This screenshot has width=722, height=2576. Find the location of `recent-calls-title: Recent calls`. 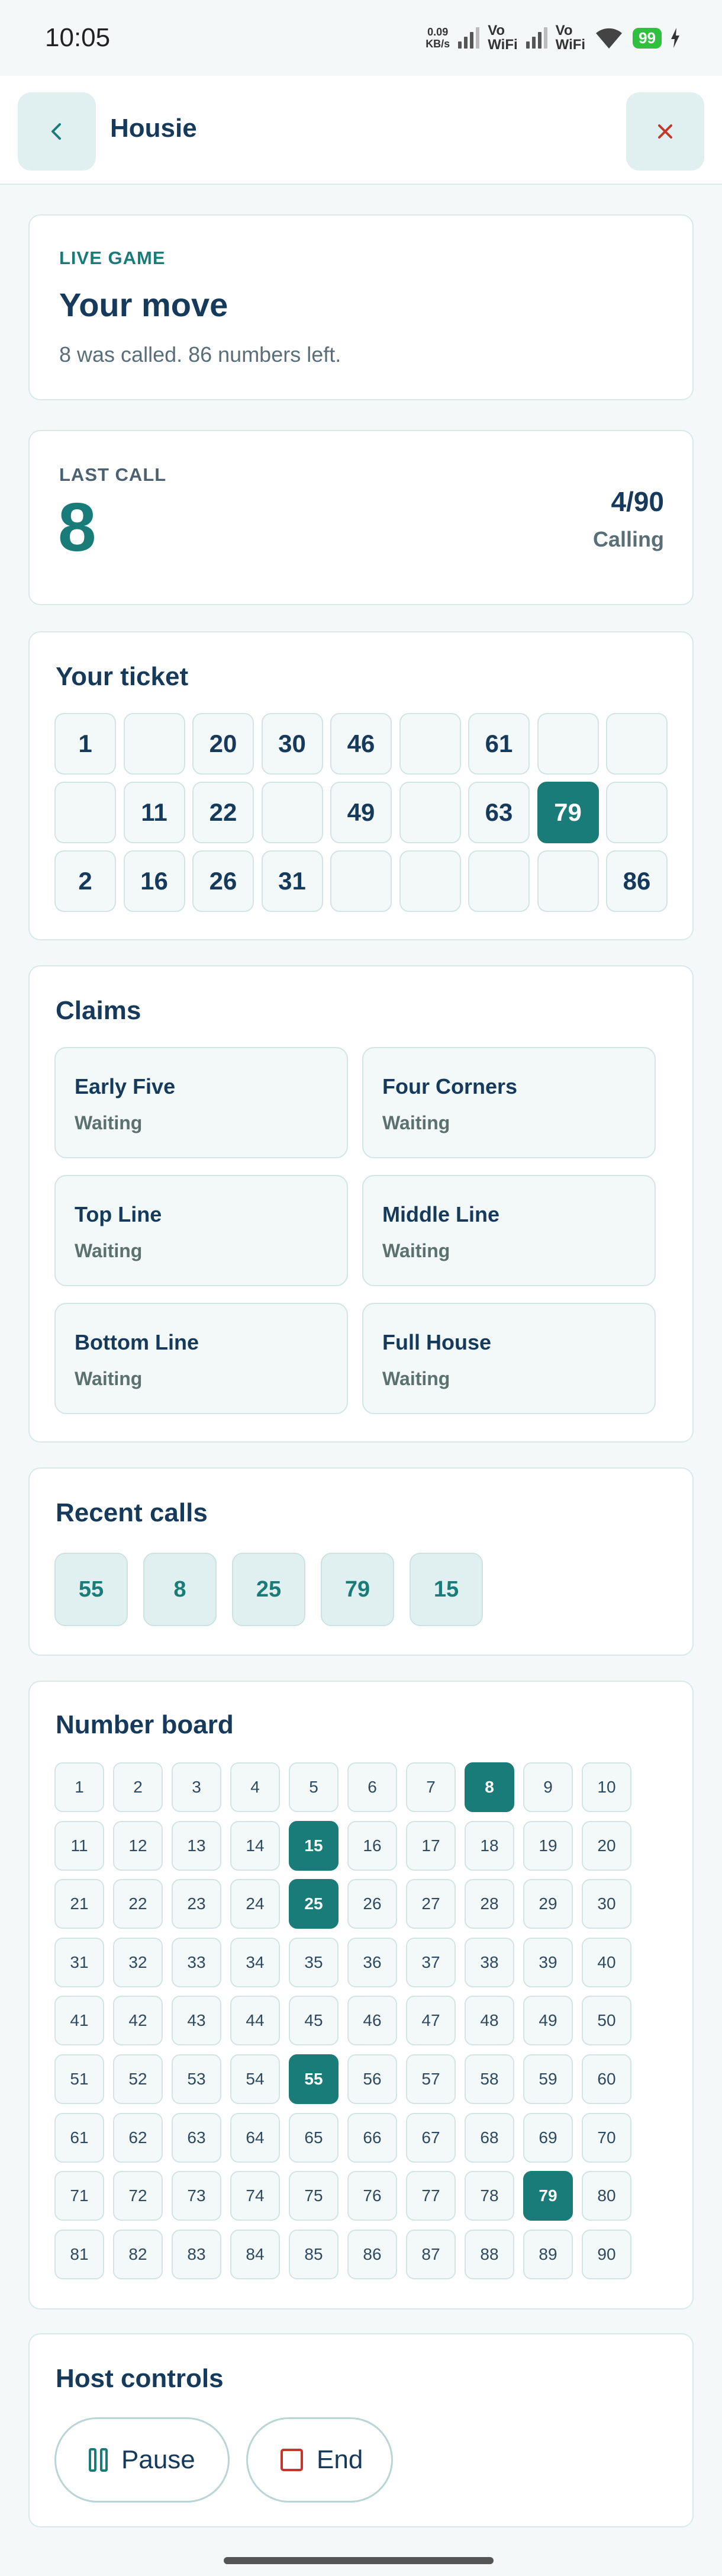

recent-calls-title: Recent calls is located at coordinates (132, 1512).